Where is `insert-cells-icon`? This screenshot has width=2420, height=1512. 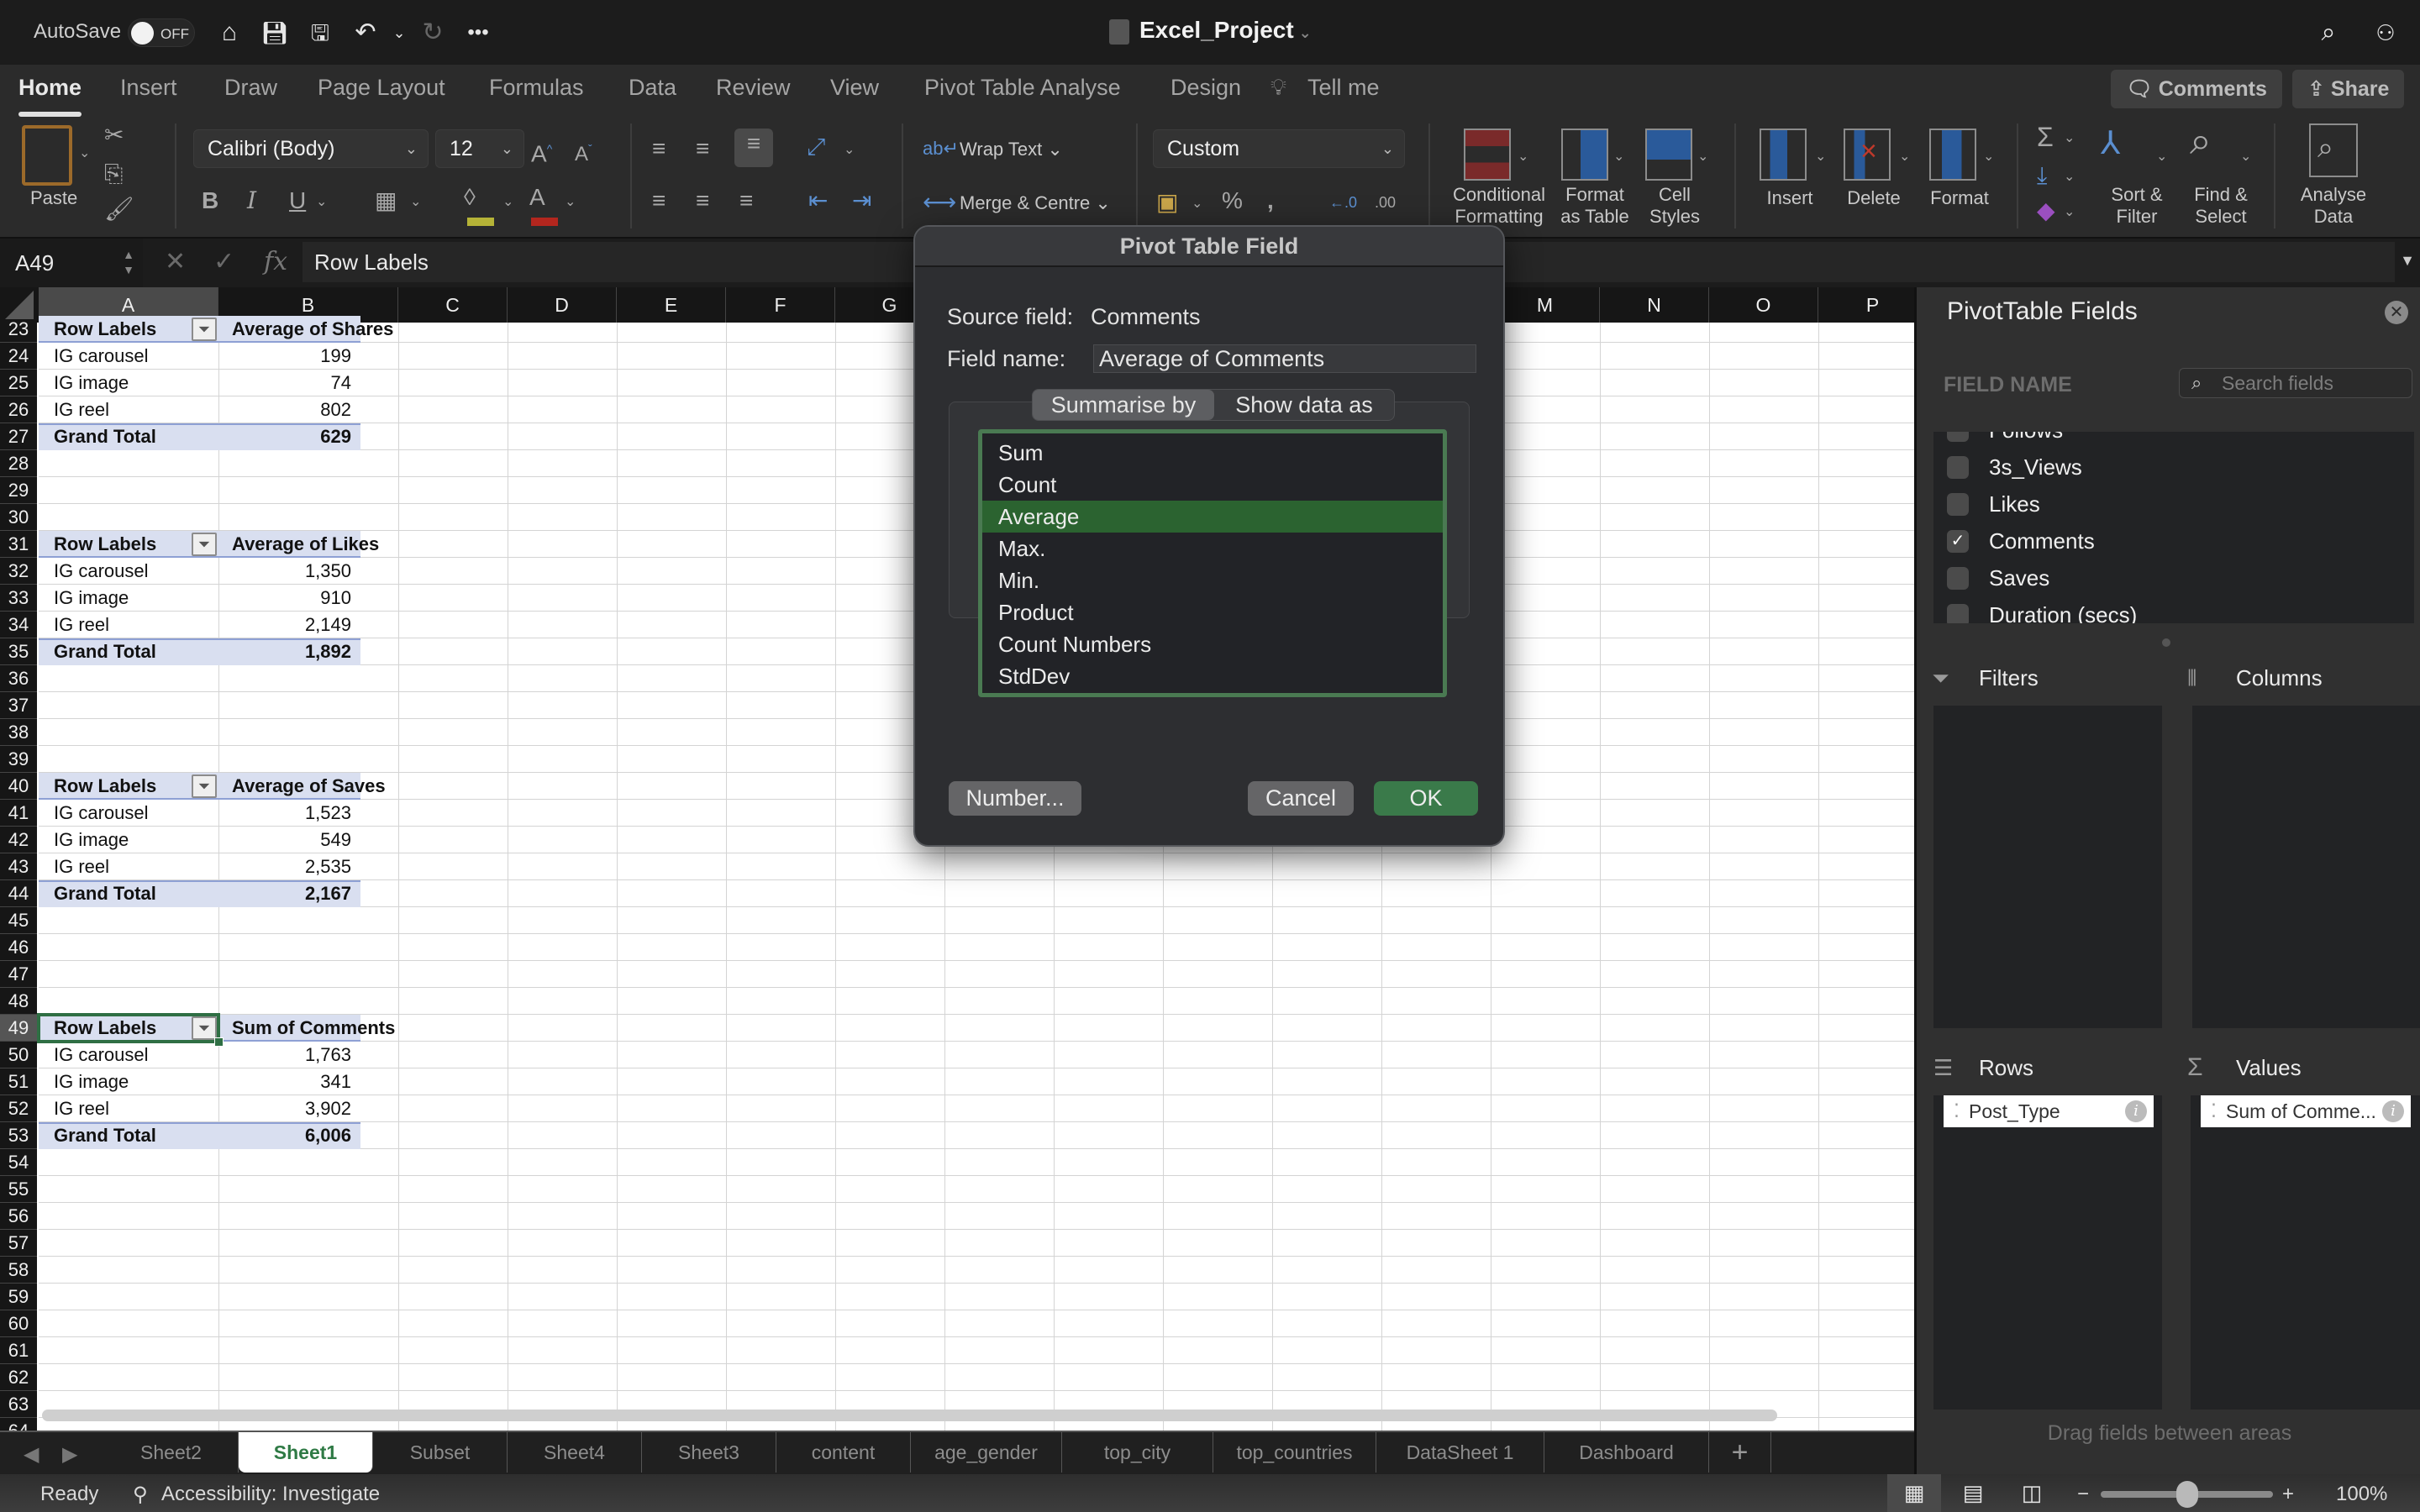 insert-cells-icon is located at coordinates (1784, 155).